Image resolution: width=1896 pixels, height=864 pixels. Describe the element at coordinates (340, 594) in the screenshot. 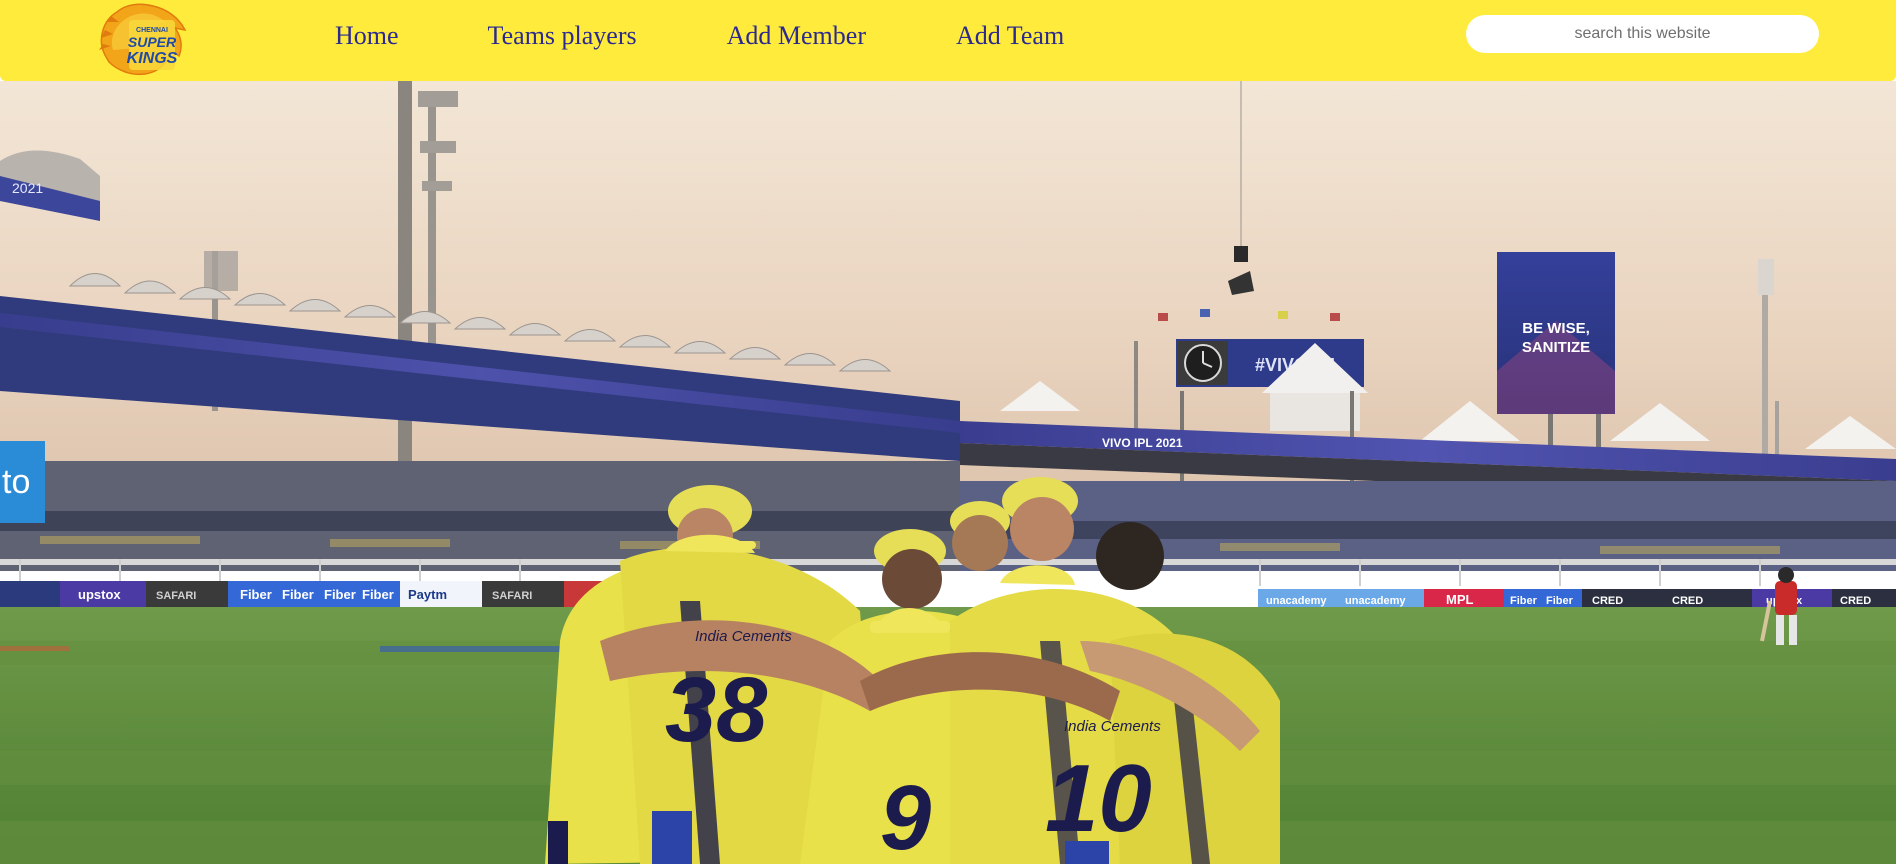

I see `ad-fiber-3: Fiber` at that location.